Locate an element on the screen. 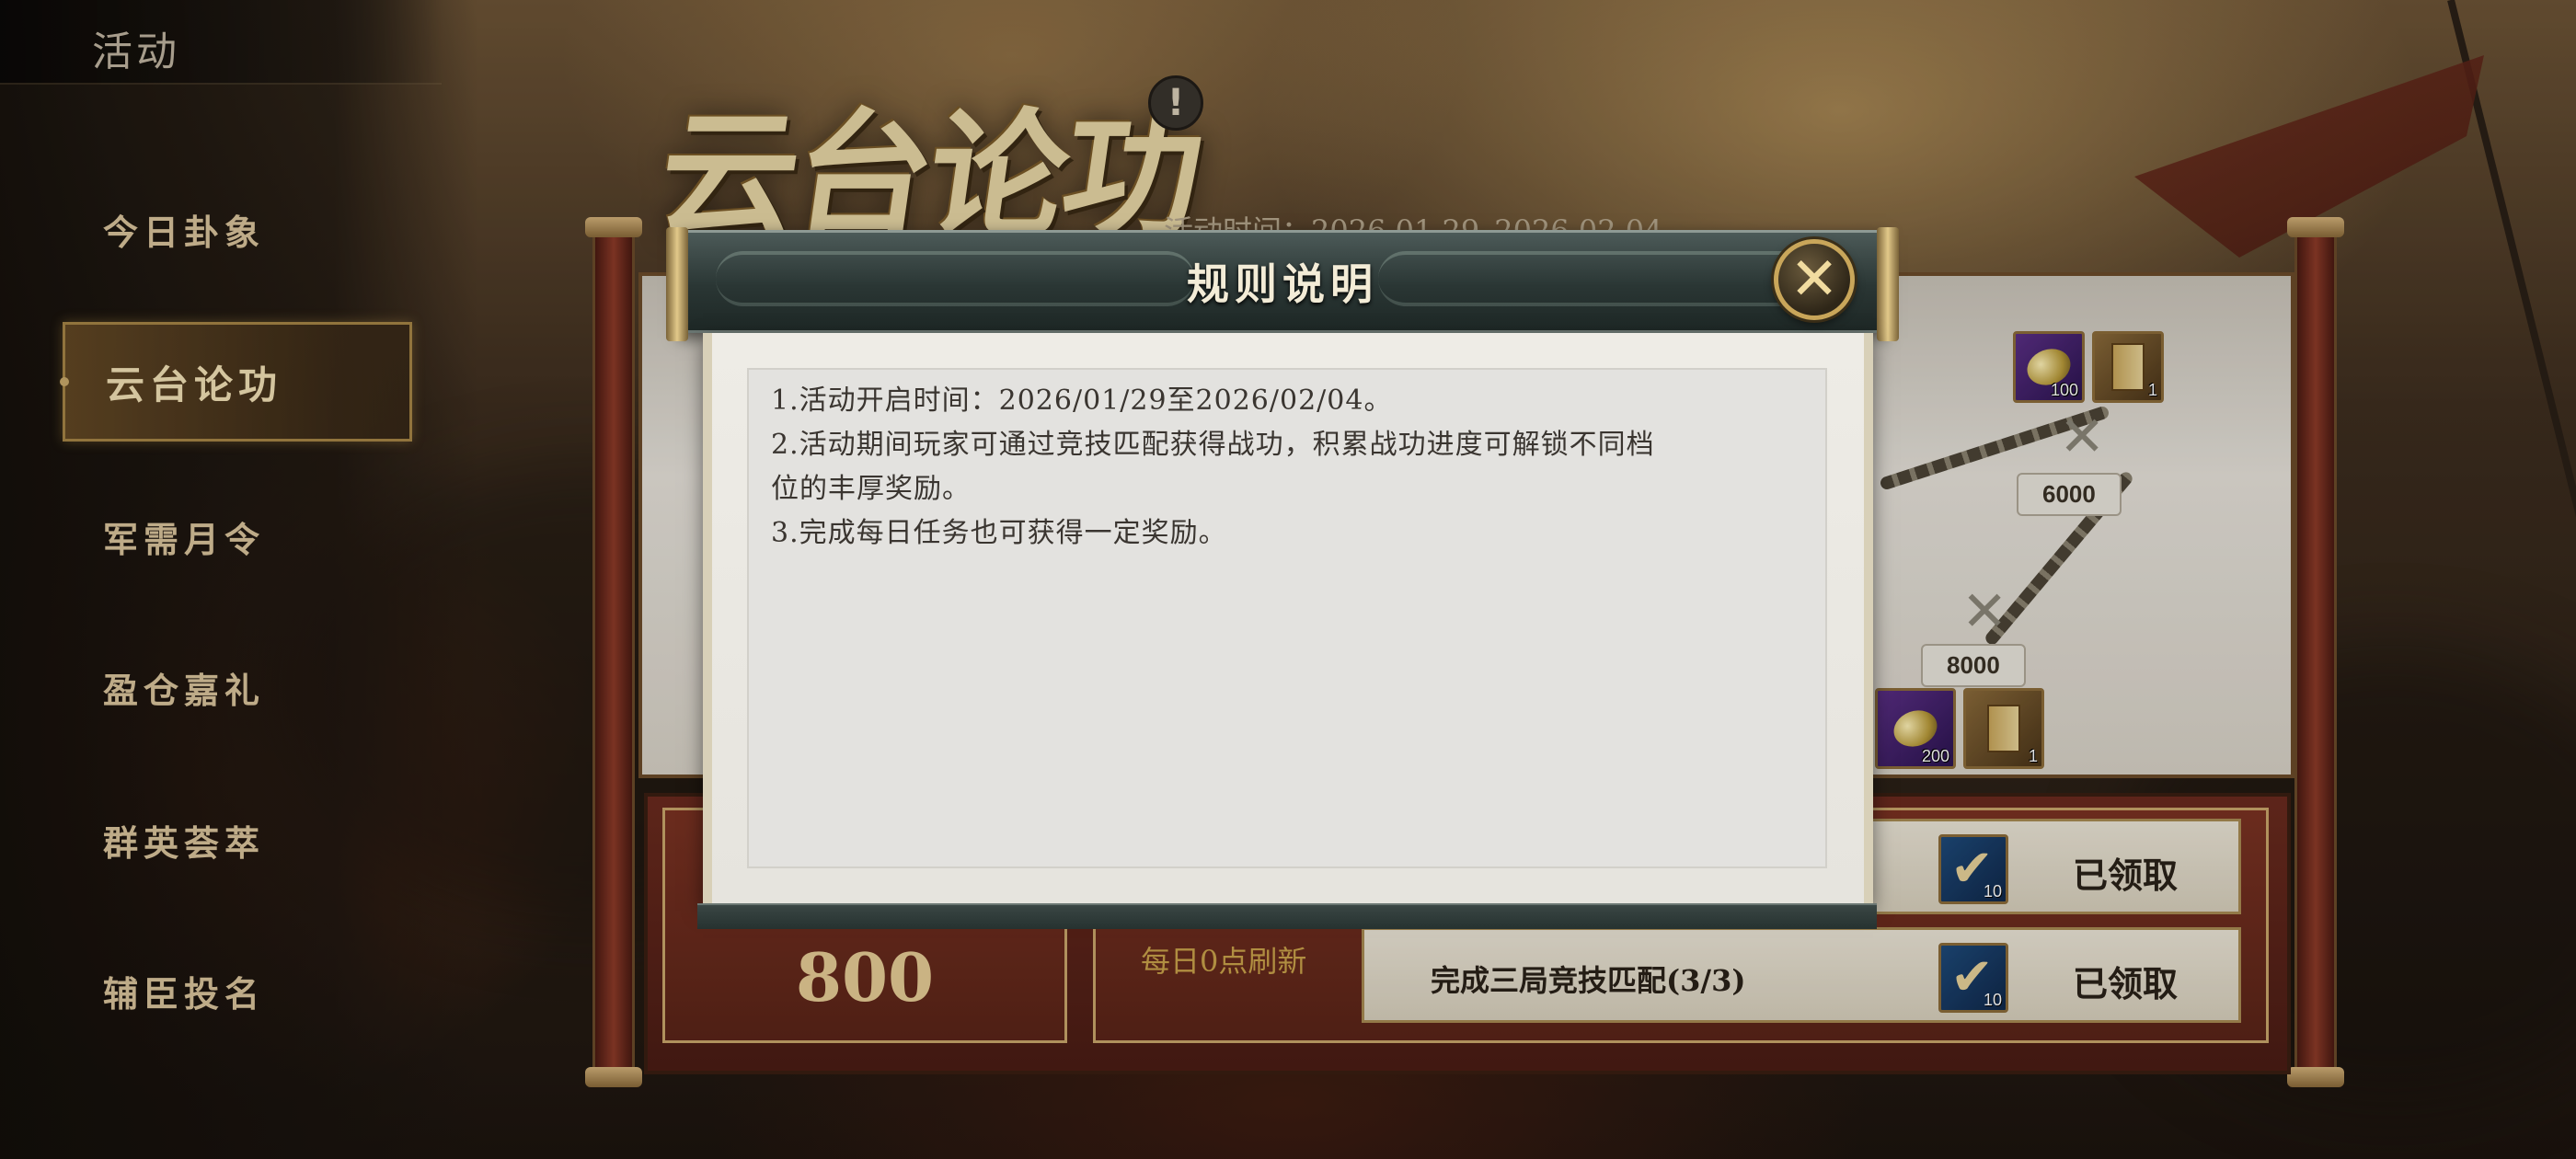 The image size is (2576, 1159). merit-score: 800 is located at coordinates (865, 977).